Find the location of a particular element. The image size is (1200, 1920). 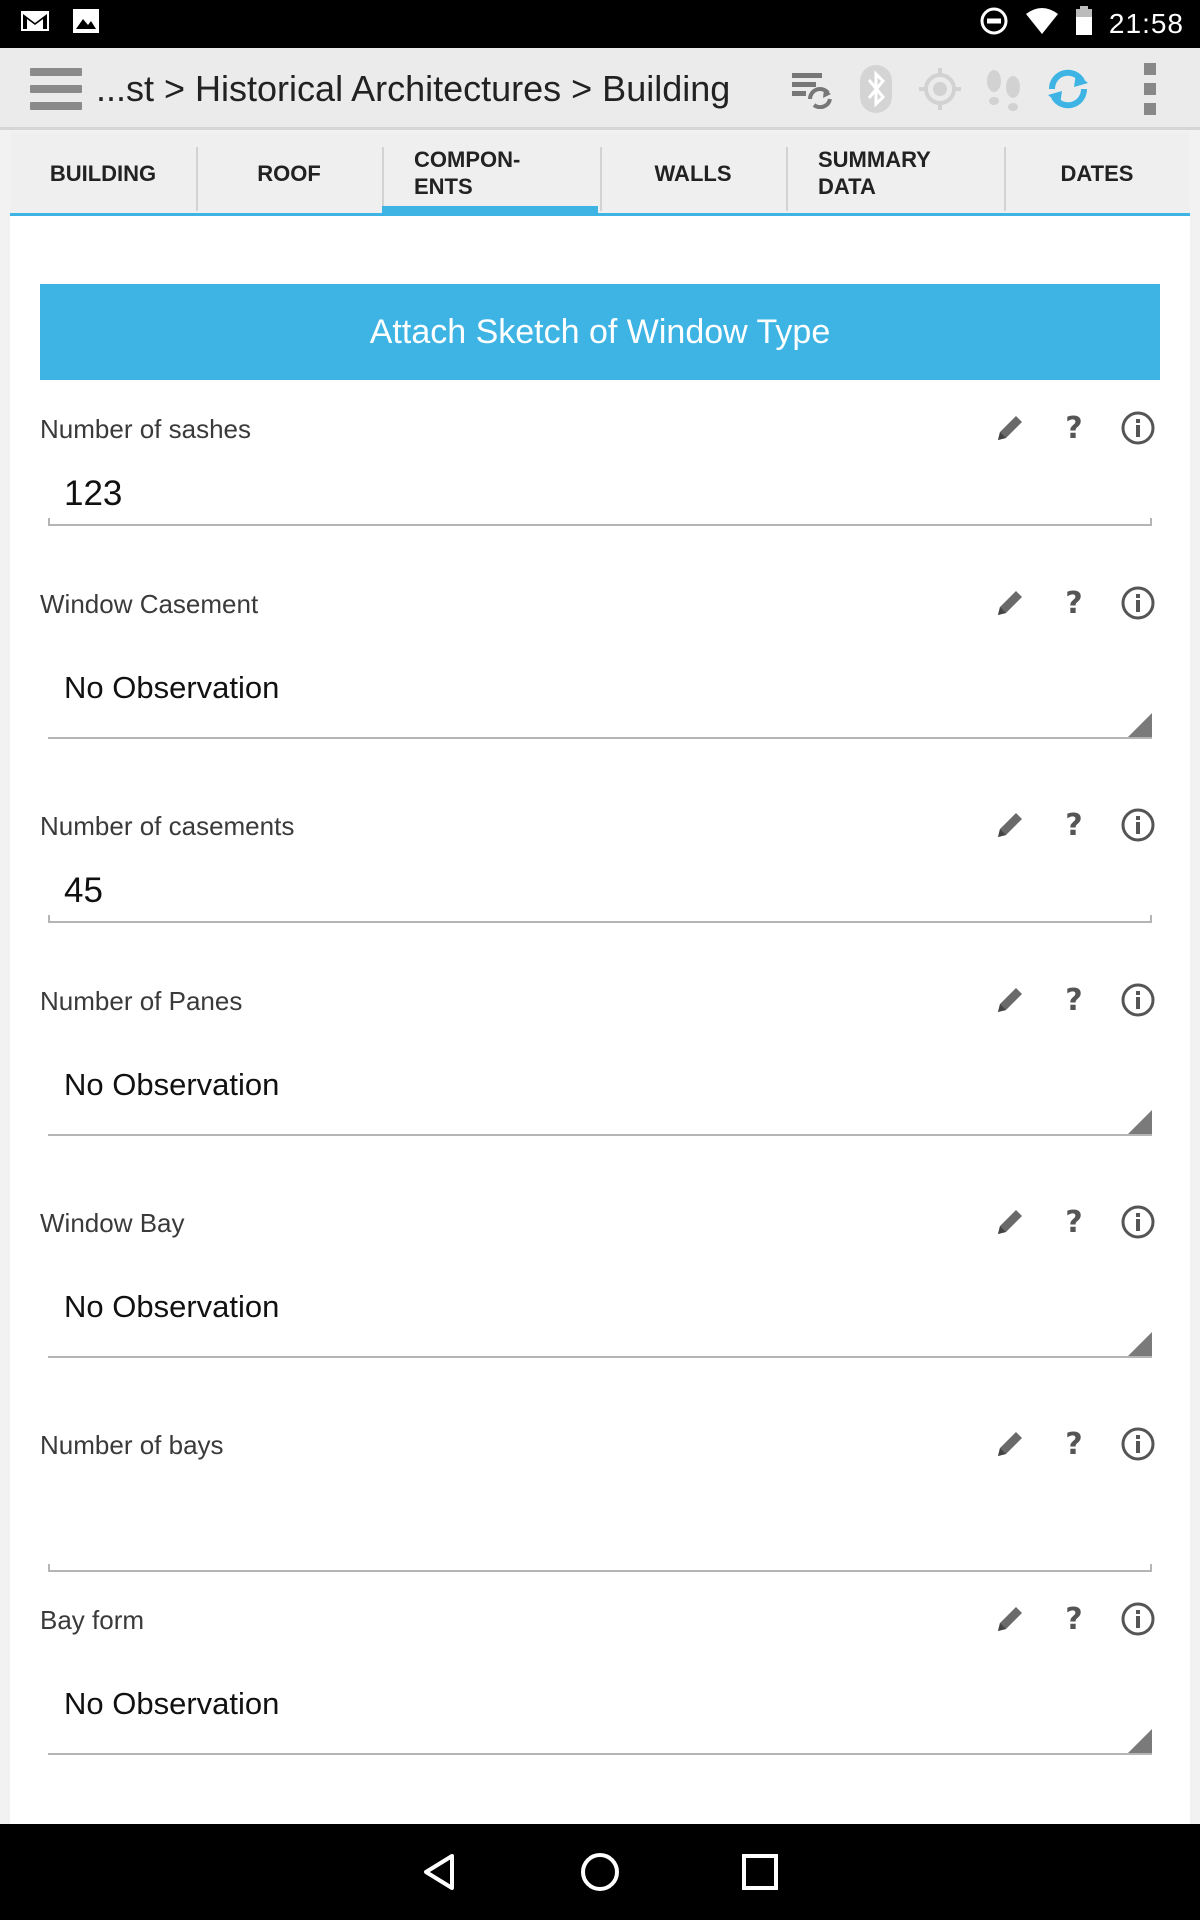

tab-components-label: COMPON- ENTS is located at coordinates (467, 173).